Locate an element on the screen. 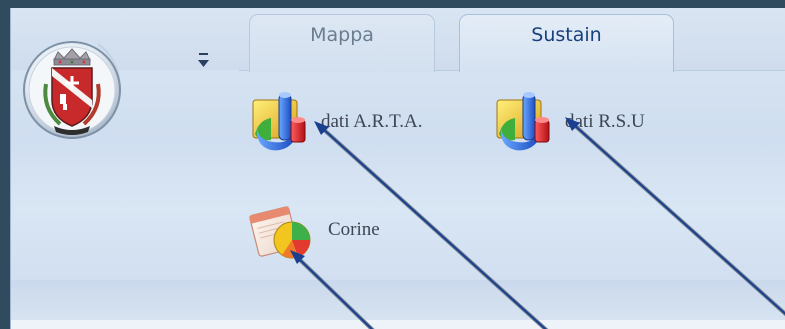  quick-access-customize-button is located at coordinates (204, 61).